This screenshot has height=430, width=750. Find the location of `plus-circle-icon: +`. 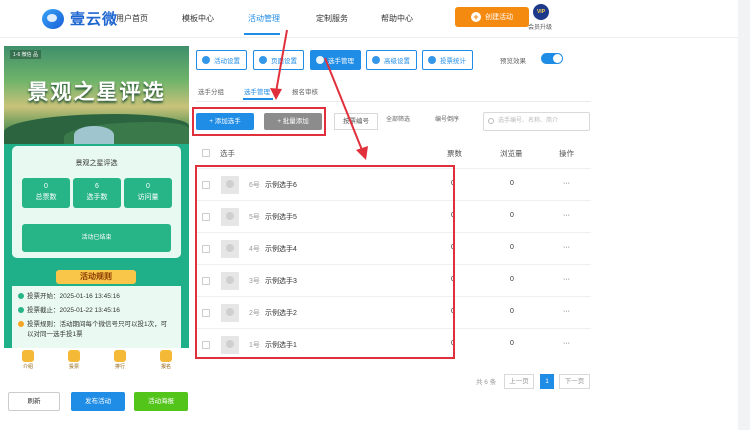

plus-circle-icon: + is located at coordinates (476, 17).